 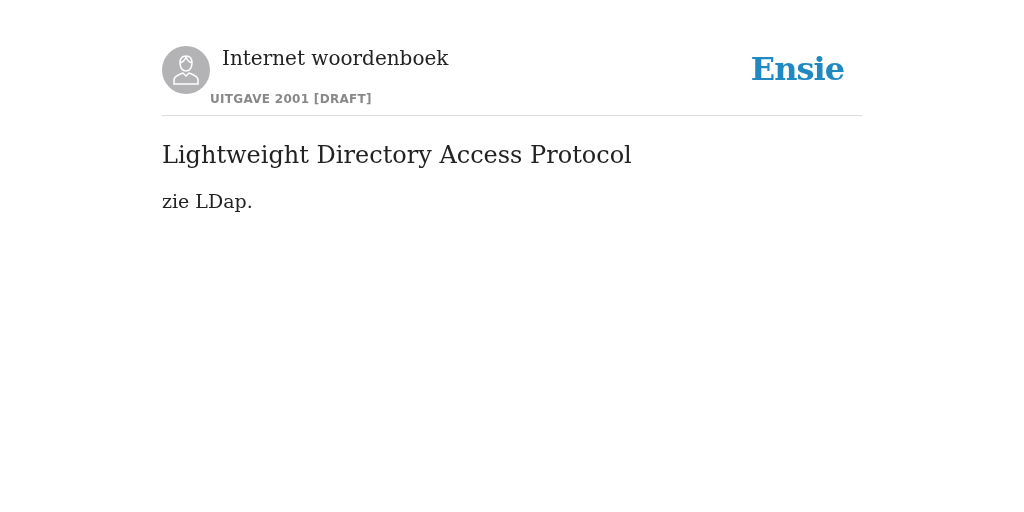 I want to click on entry-definition: zie LDap., so click(x=208, y=201).